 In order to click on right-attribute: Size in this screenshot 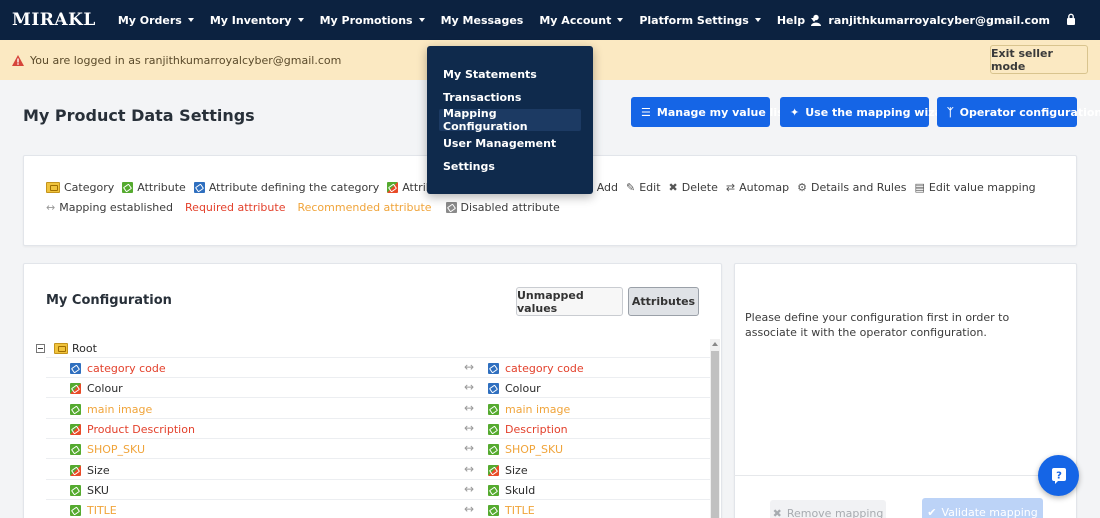, I will do `click(508, 470)`.